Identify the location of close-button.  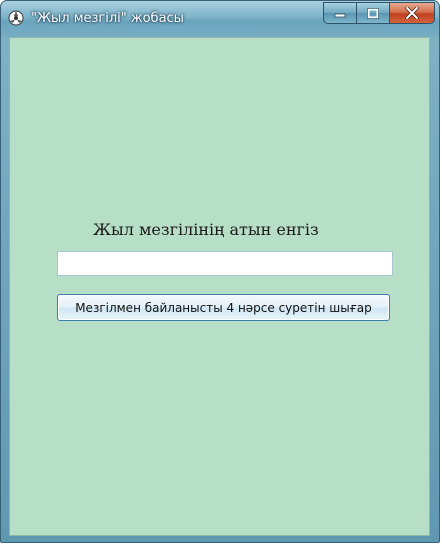
(412, 13).